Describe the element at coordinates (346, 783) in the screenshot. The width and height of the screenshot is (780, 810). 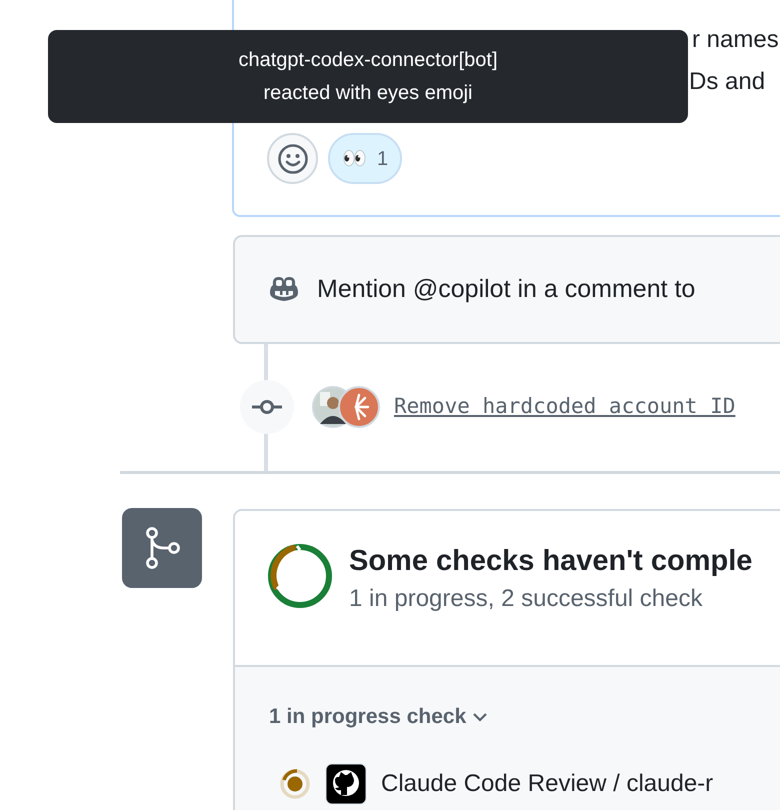
I see `github-logo-icon` at that location.